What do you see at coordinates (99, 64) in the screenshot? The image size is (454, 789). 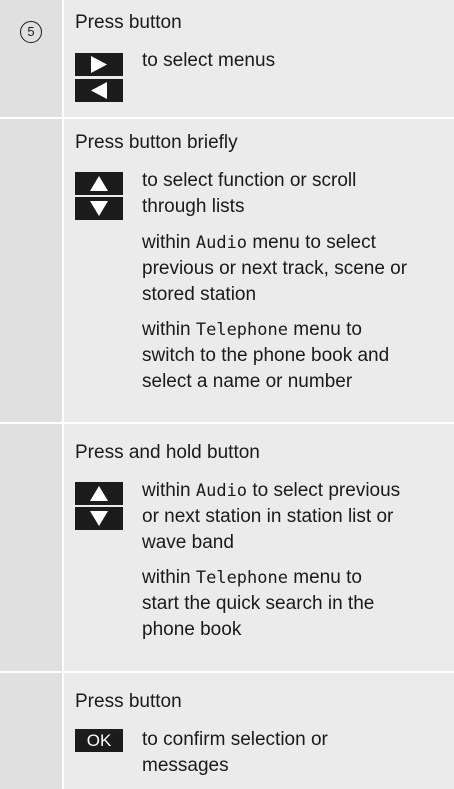 I see `right-arrow-key` at bounding box center [99, 64].